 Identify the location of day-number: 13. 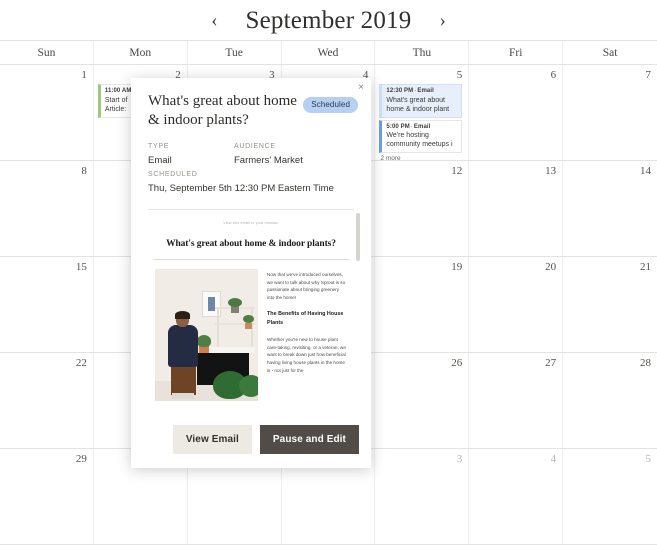
(551, 171).